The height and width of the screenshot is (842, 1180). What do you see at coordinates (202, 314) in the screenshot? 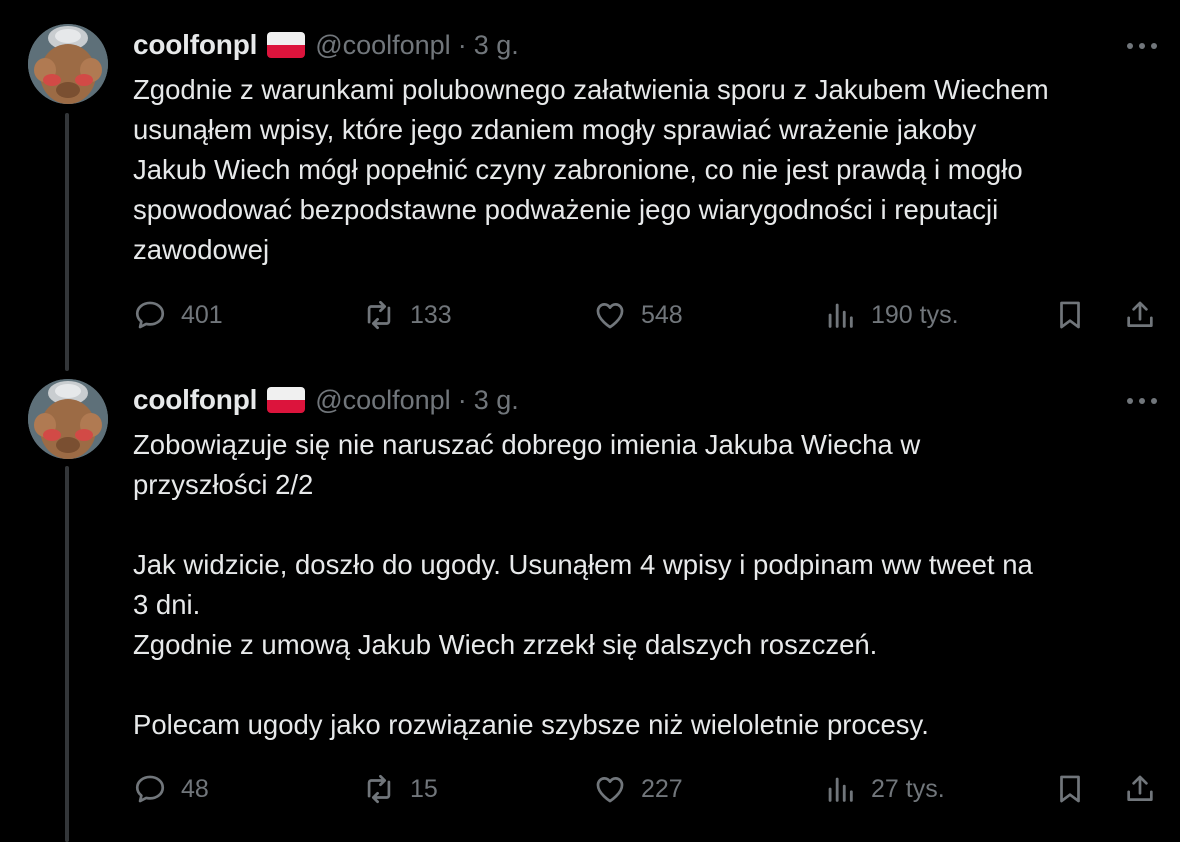
I see `reply-count: 401` at bounding box center [202, 314].